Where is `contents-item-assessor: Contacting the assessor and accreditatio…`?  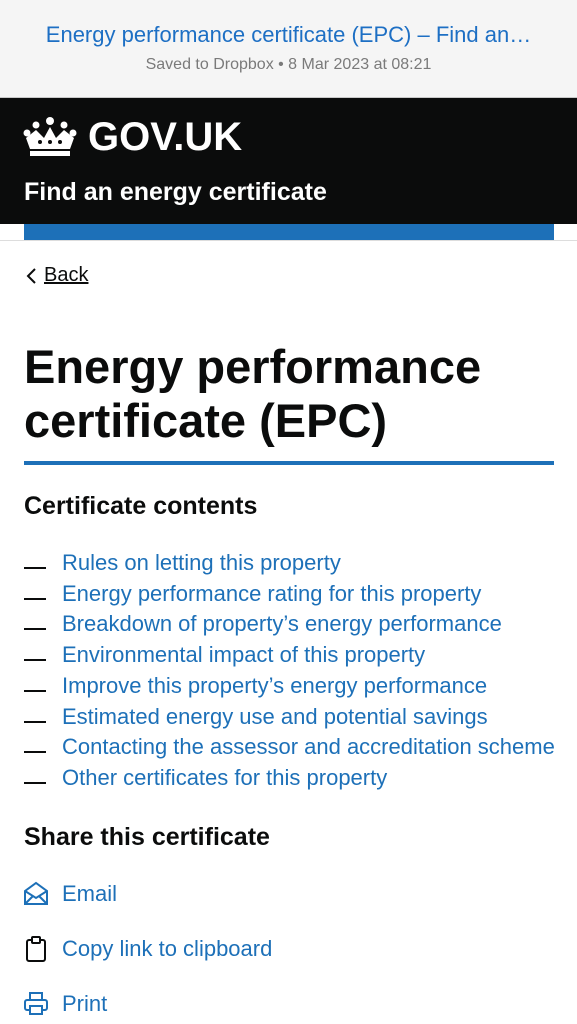 contents-item-assessor: Contacting the assessor and accreditatio… is located at coordinates (294, 747).